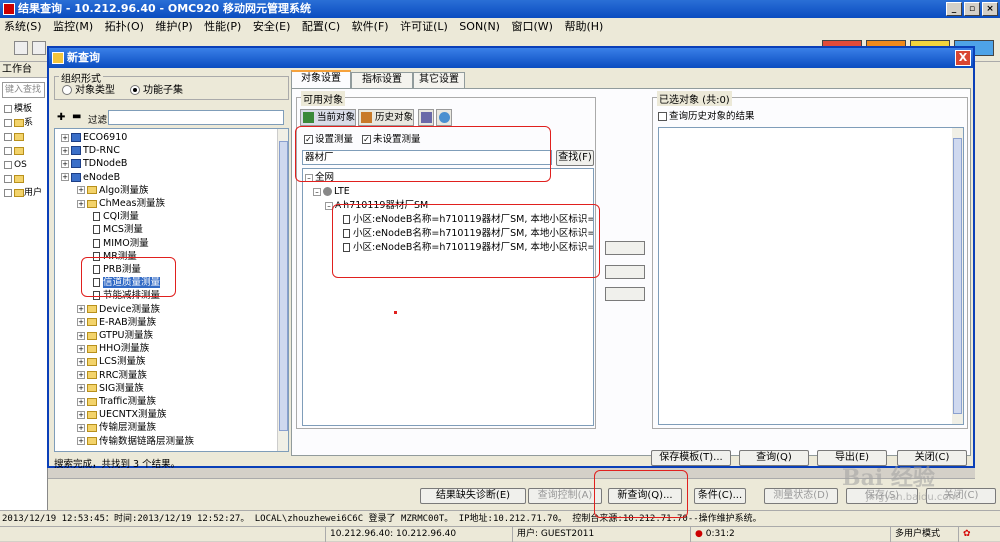 The image size is (1000, 542). Describe the element at coordinates (706, 117) in the screenshot. I see `checkbox-history-results: 查询历史对象的结果` at that location.